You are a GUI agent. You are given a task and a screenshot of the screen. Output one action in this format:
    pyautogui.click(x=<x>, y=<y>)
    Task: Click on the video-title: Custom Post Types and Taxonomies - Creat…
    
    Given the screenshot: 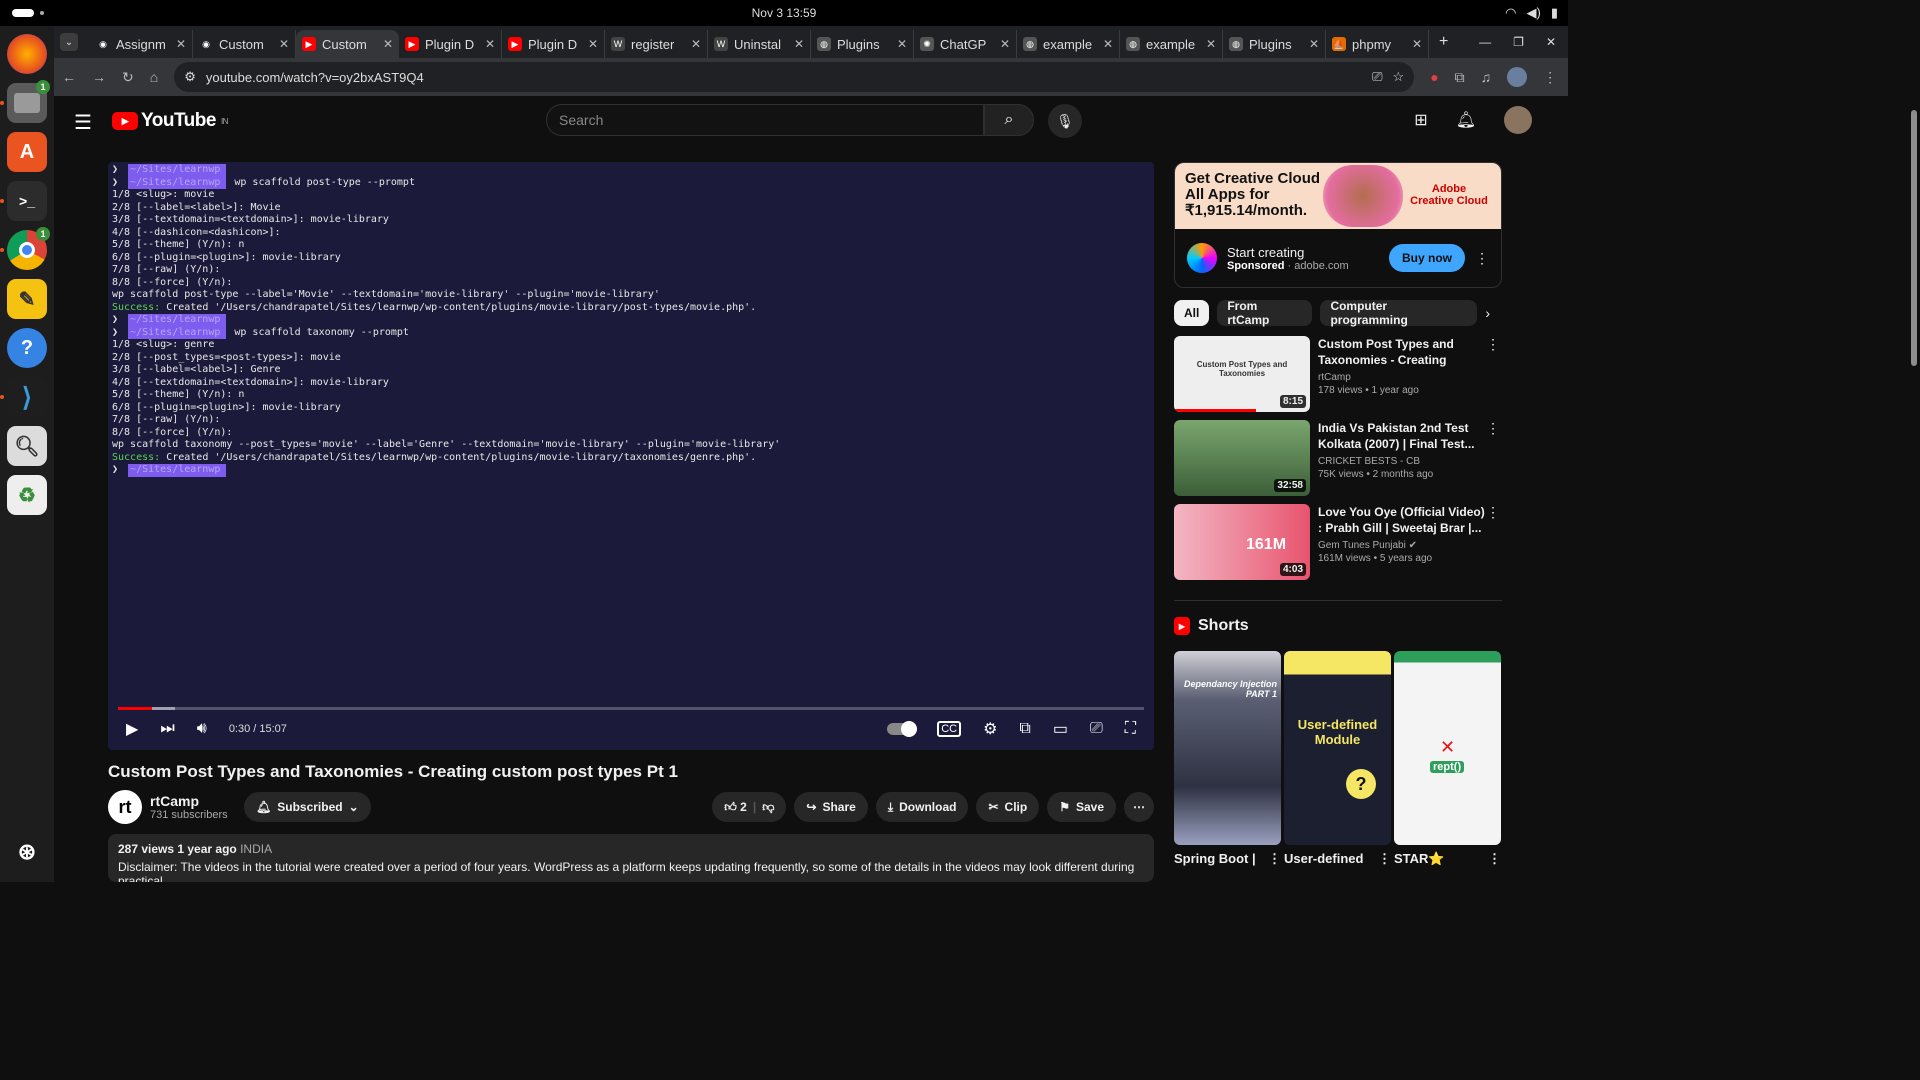 What is the action you would take?
    pyautogui.click(x=1402, y=352)
    